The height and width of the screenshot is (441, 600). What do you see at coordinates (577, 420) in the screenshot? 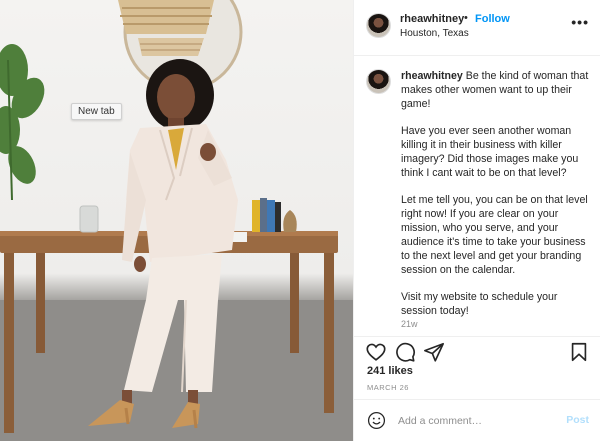
I see `post-comment-button: Post` at bounding box center [577, 420].